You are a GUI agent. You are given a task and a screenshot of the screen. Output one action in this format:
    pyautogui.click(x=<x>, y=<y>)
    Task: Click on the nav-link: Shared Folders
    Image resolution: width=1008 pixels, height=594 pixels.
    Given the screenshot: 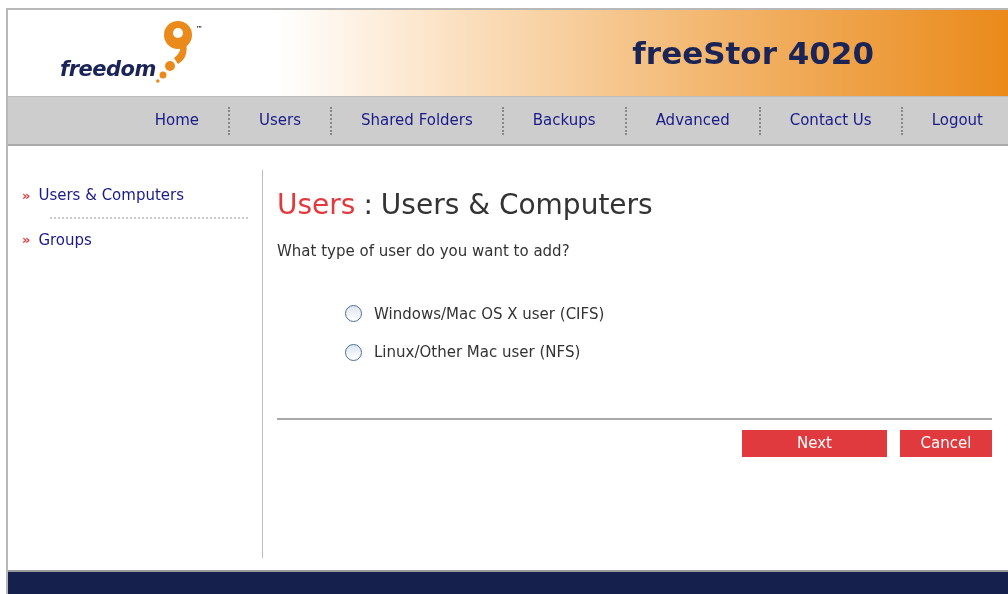 What is the action you would take?
    pyautogui.click(x=417, y=120)
    